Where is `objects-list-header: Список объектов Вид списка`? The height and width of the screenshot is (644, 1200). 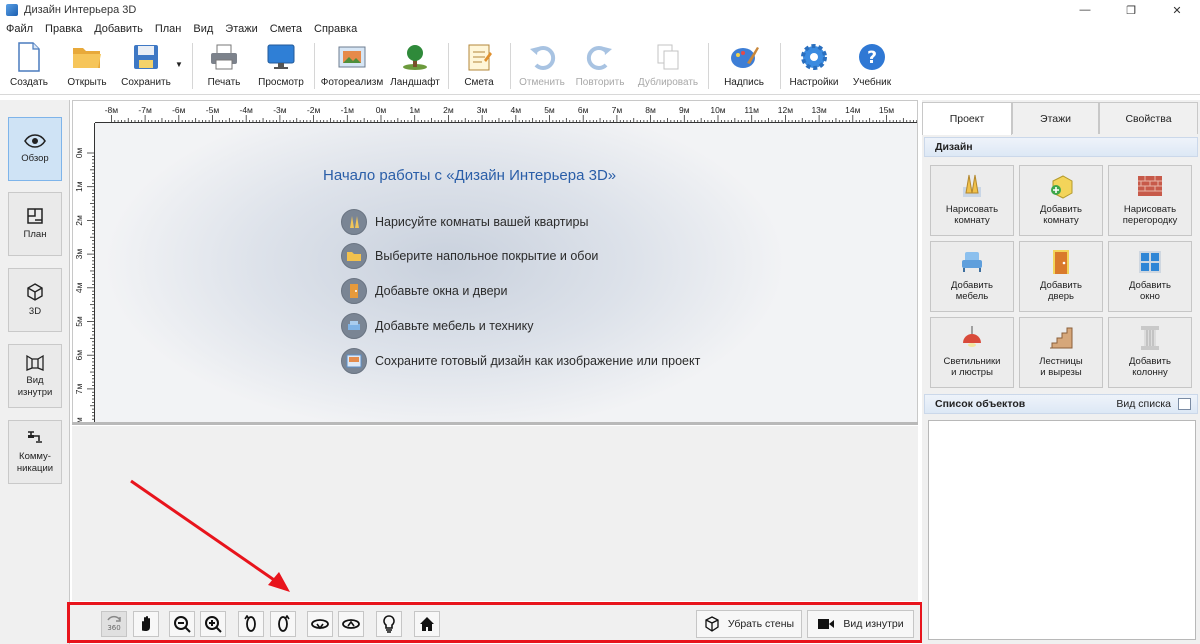 objects-list-header: Список объектов Вид списка is located at coordinates (1061, 404).